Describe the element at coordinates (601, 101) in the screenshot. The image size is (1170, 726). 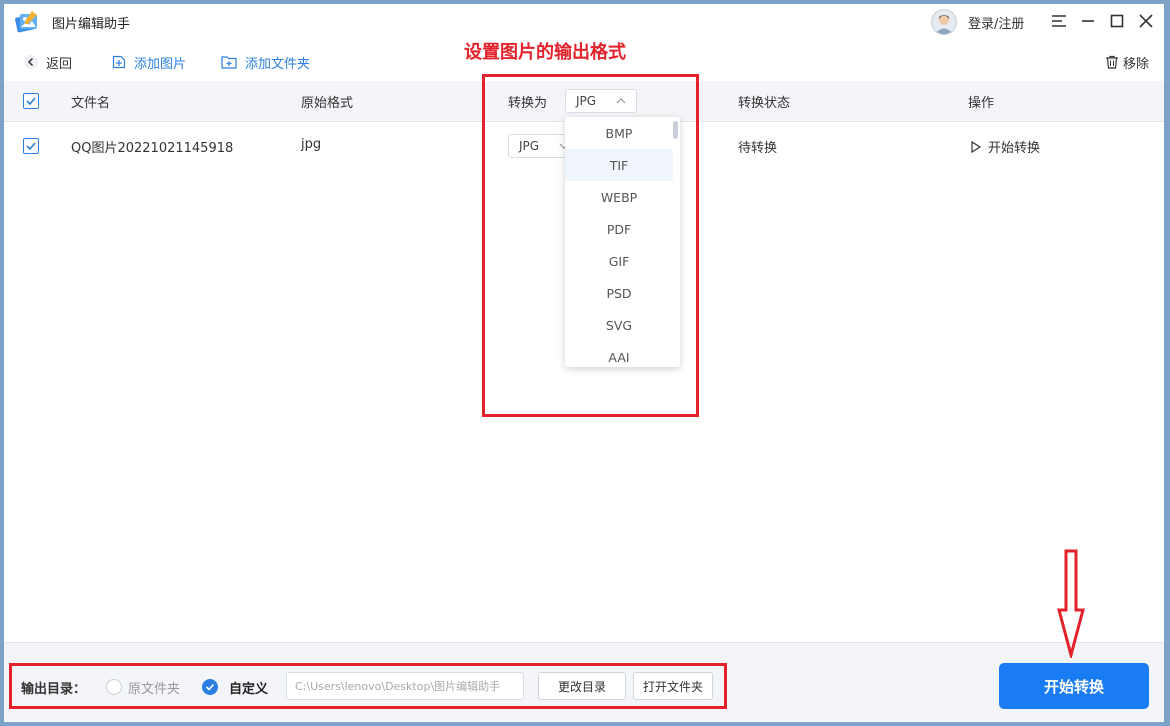
I see `batch-format-select: JPG` at that location.